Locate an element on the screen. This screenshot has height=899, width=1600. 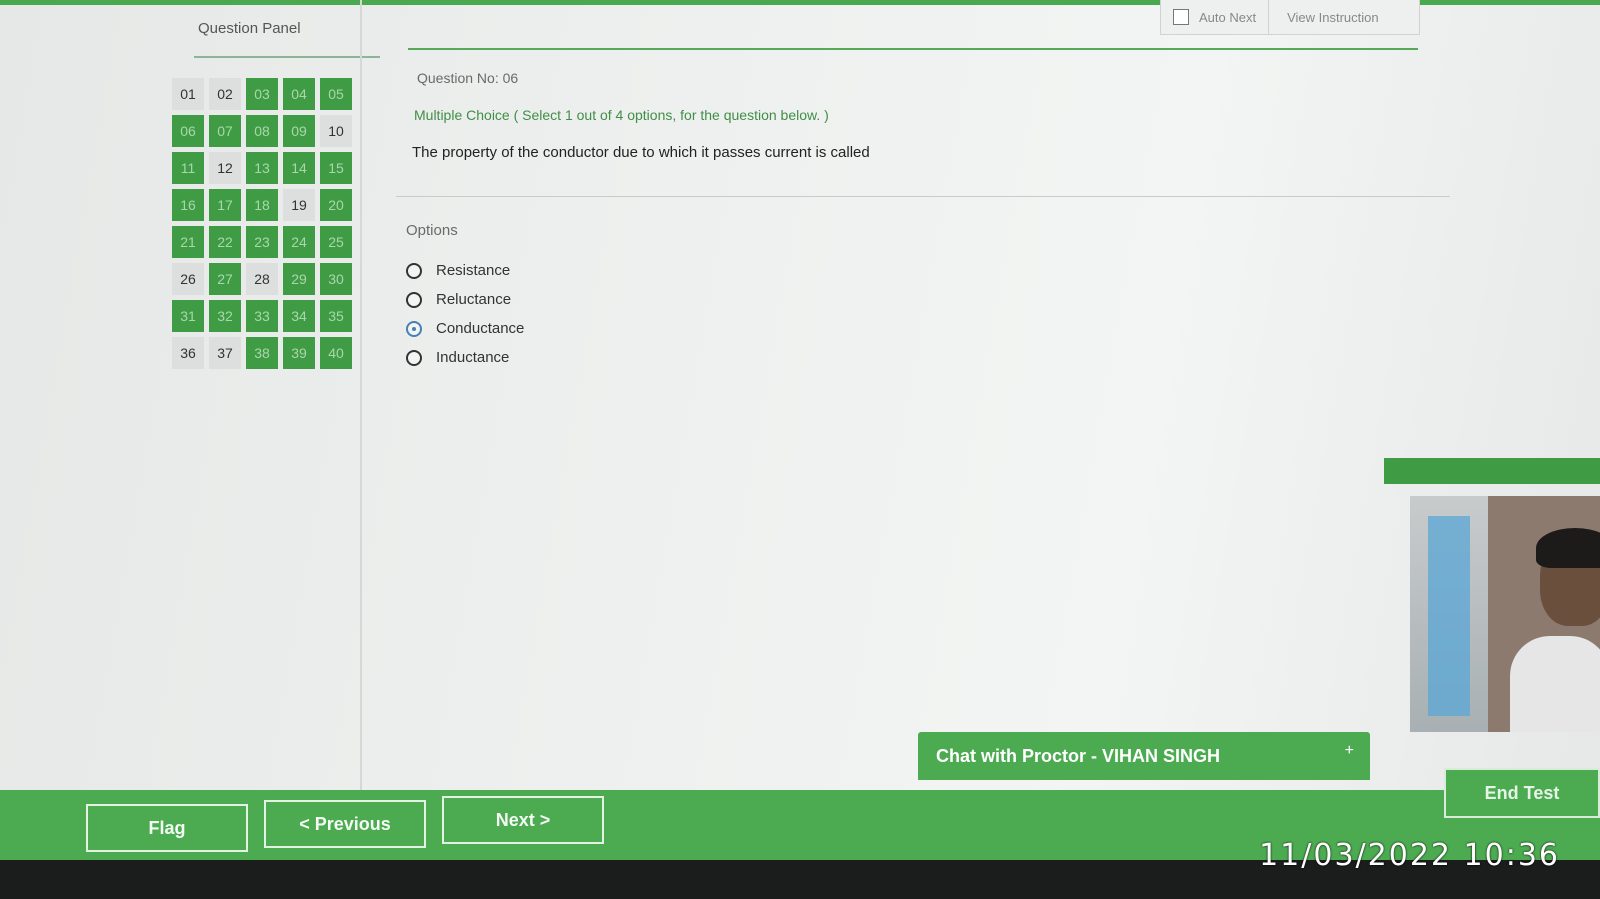
question-cell-05: 05 is located at coordinates (336, 94).